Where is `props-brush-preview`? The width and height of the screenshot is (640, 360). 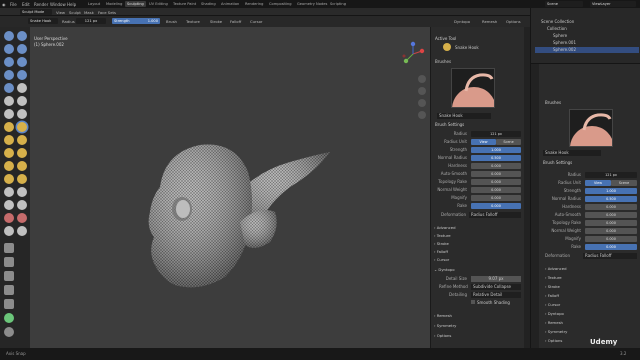 props-brush-preview is located at coordinates (591, 128).